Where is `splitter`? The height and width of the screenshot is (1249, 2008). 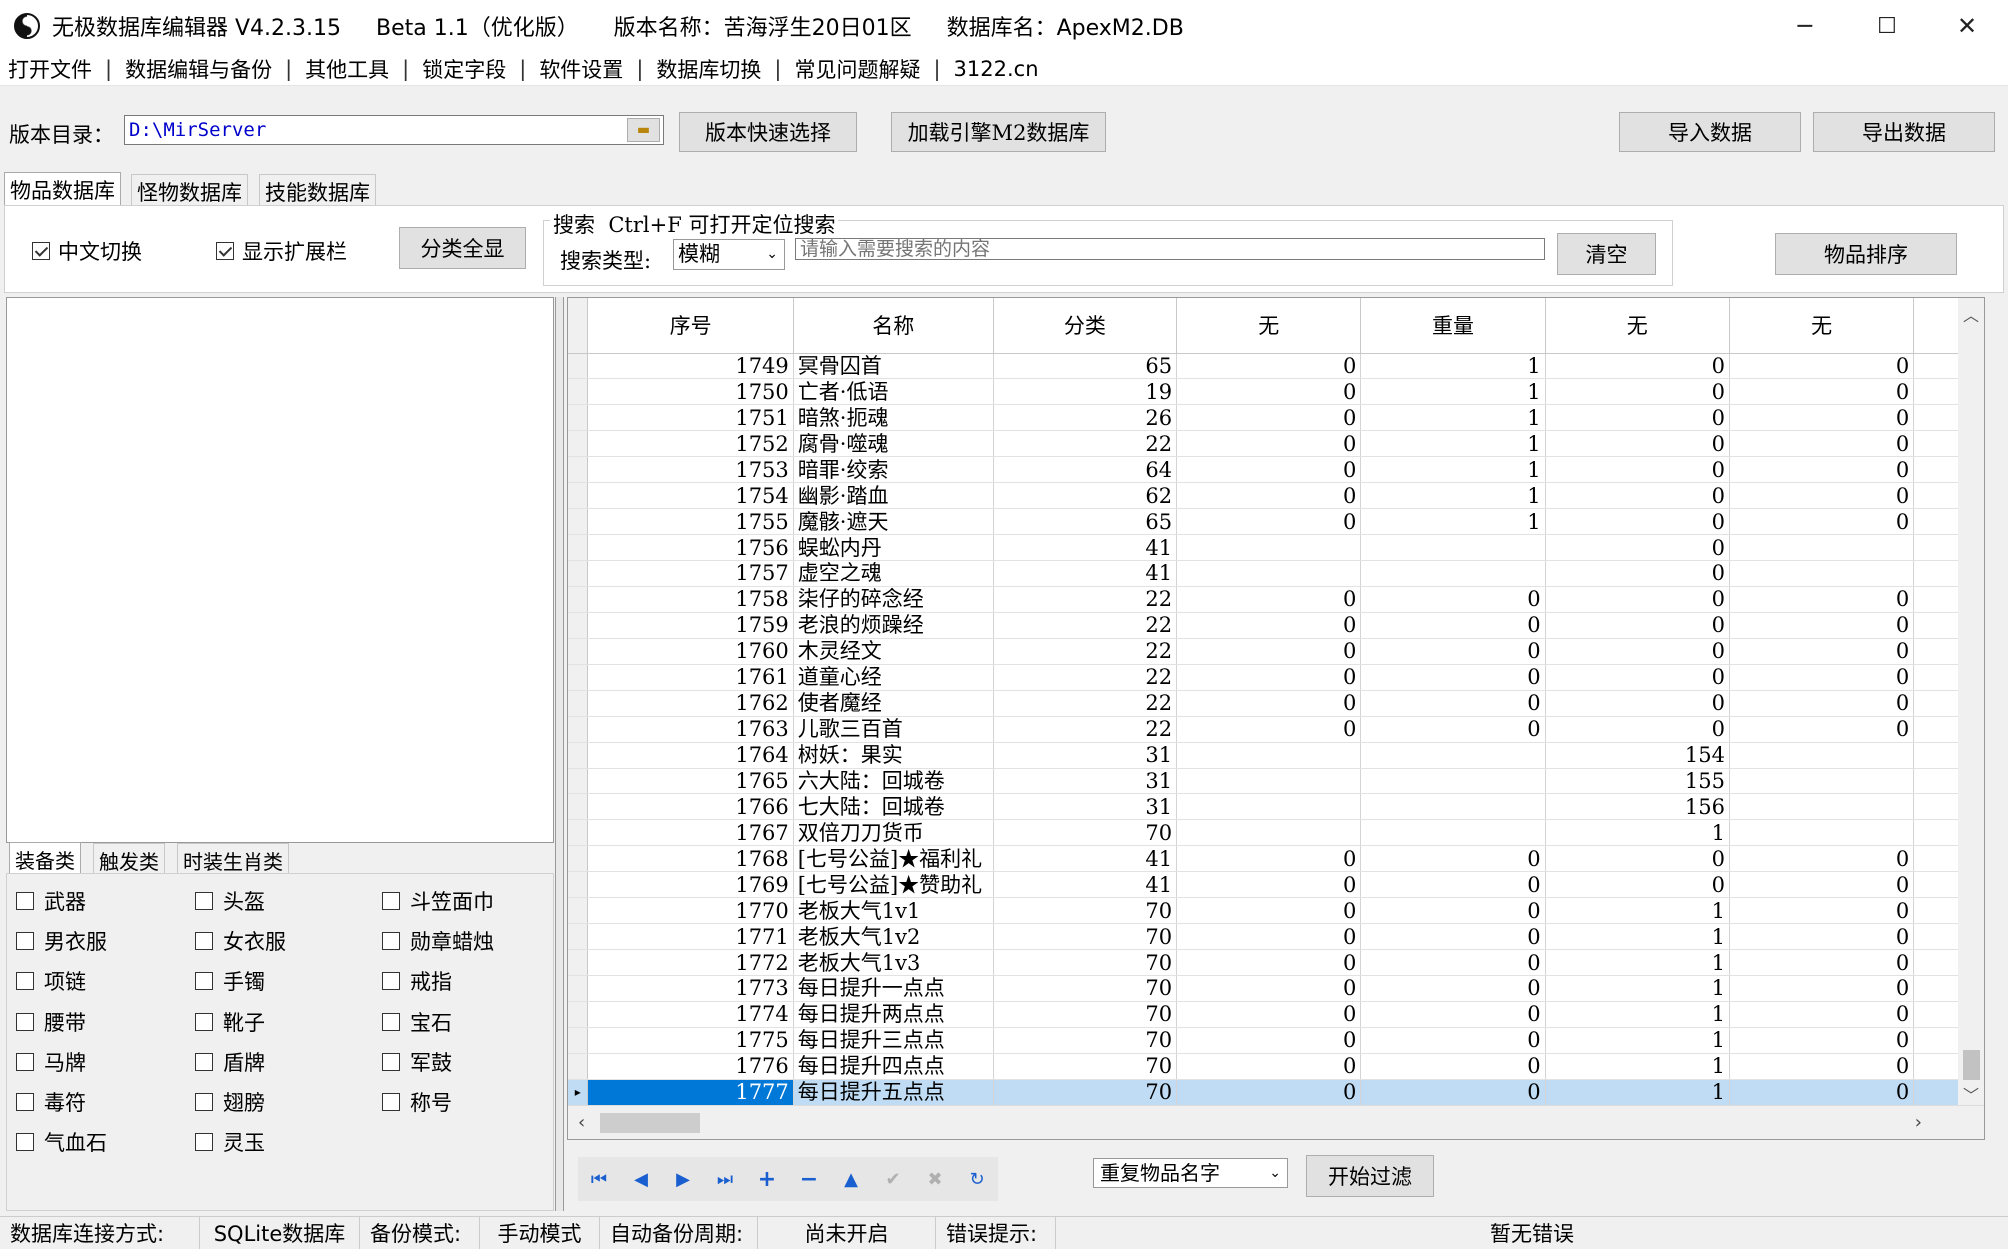
splitter is located at coordinates (559, 754).